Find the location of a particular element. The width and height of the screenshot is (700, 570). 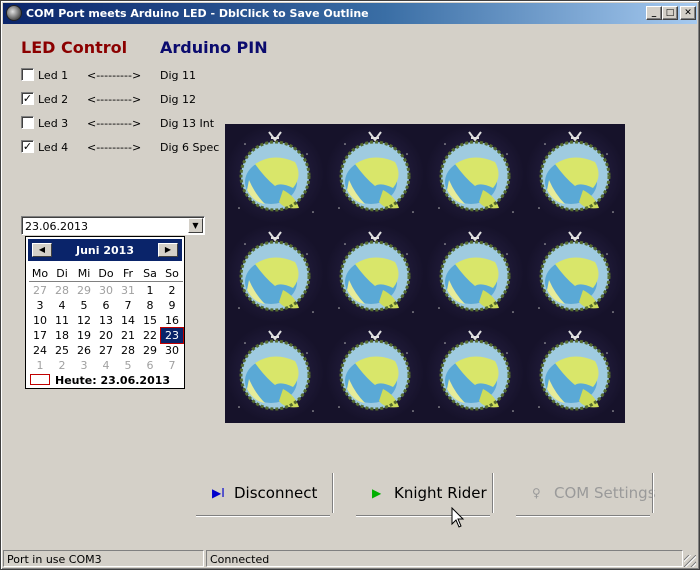

date-value: 23.06.2013 is located at coordinates (56, 226).